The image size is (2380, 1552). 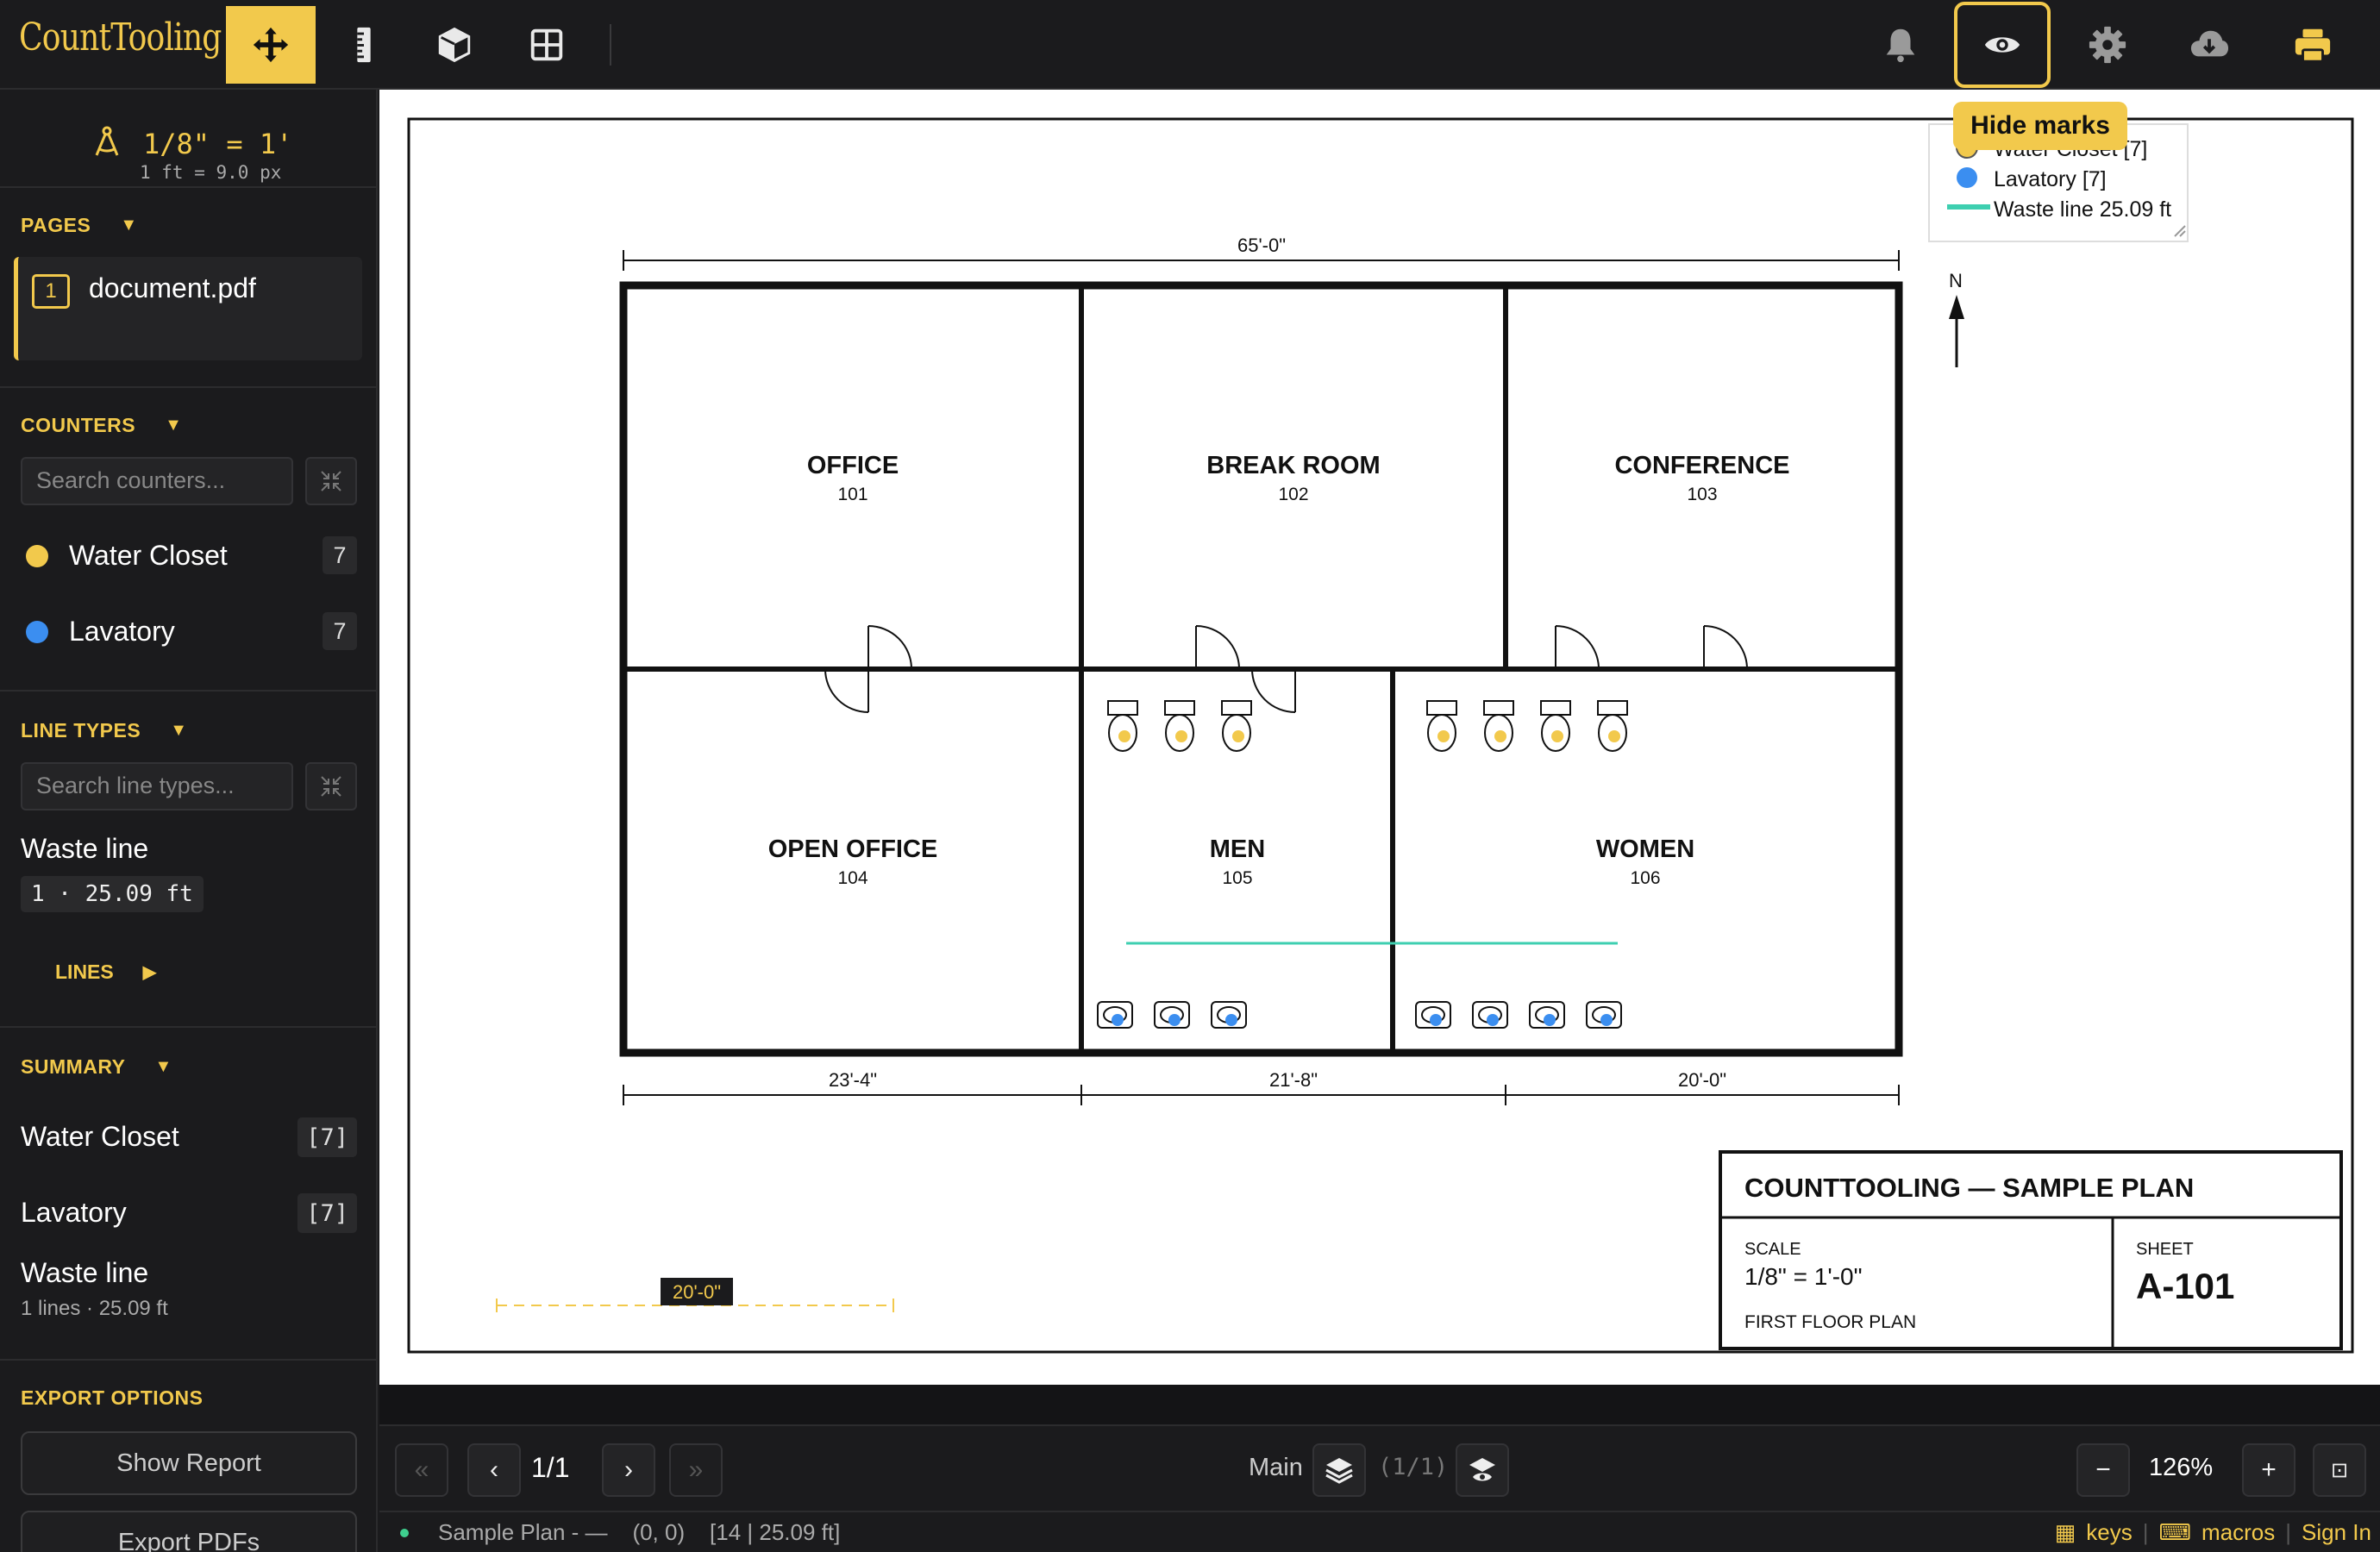 I want to click on page-navigation-bar: « ‹ 1/1 › » Main (1/1) − 126% + ⊡, so click(x=1380, y=1467).